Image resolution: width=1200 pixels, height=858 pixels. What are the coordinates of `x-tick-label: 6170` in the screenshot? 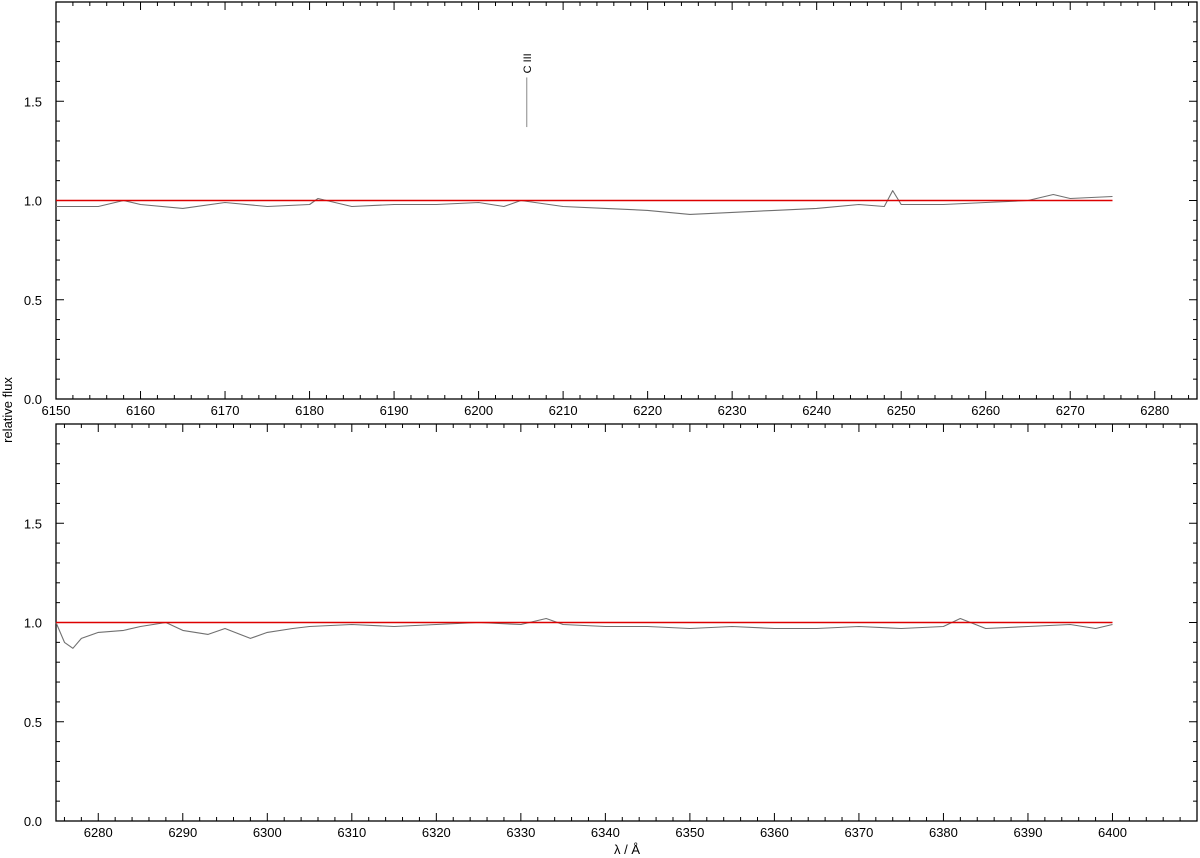 It's located at (225, 410).